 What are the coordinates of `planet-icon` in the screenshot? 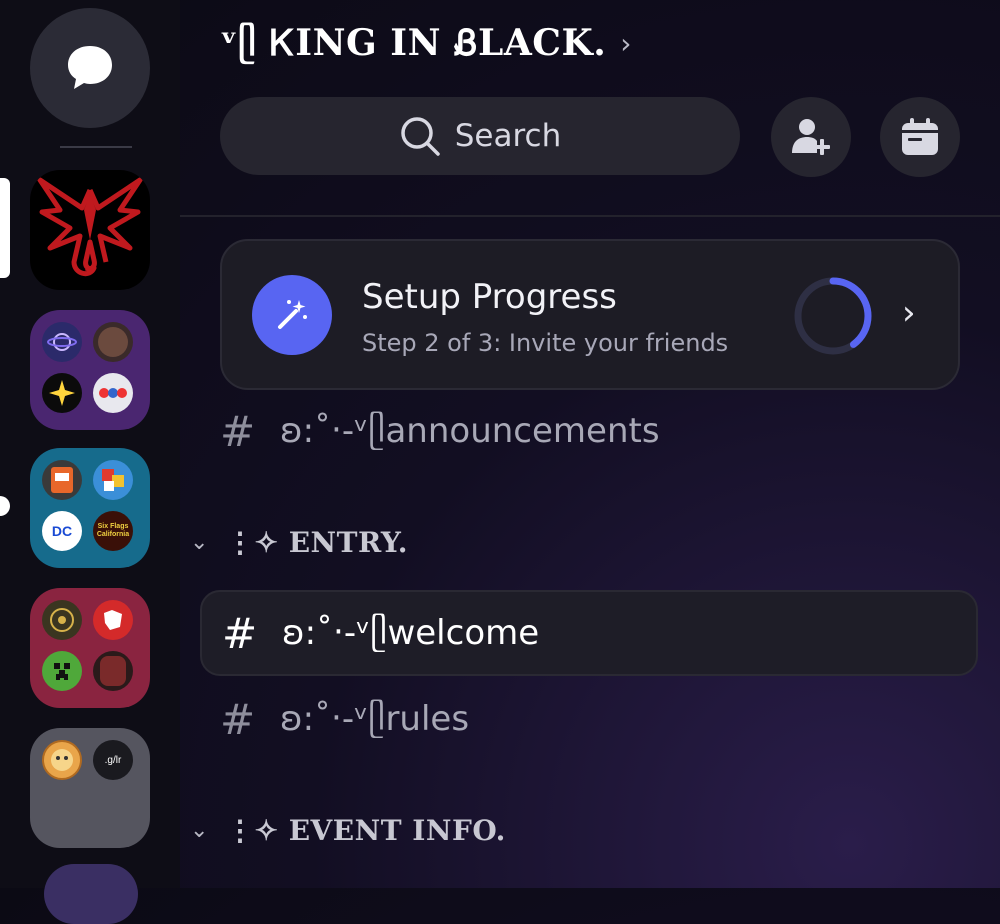 It's located at (62, 342).